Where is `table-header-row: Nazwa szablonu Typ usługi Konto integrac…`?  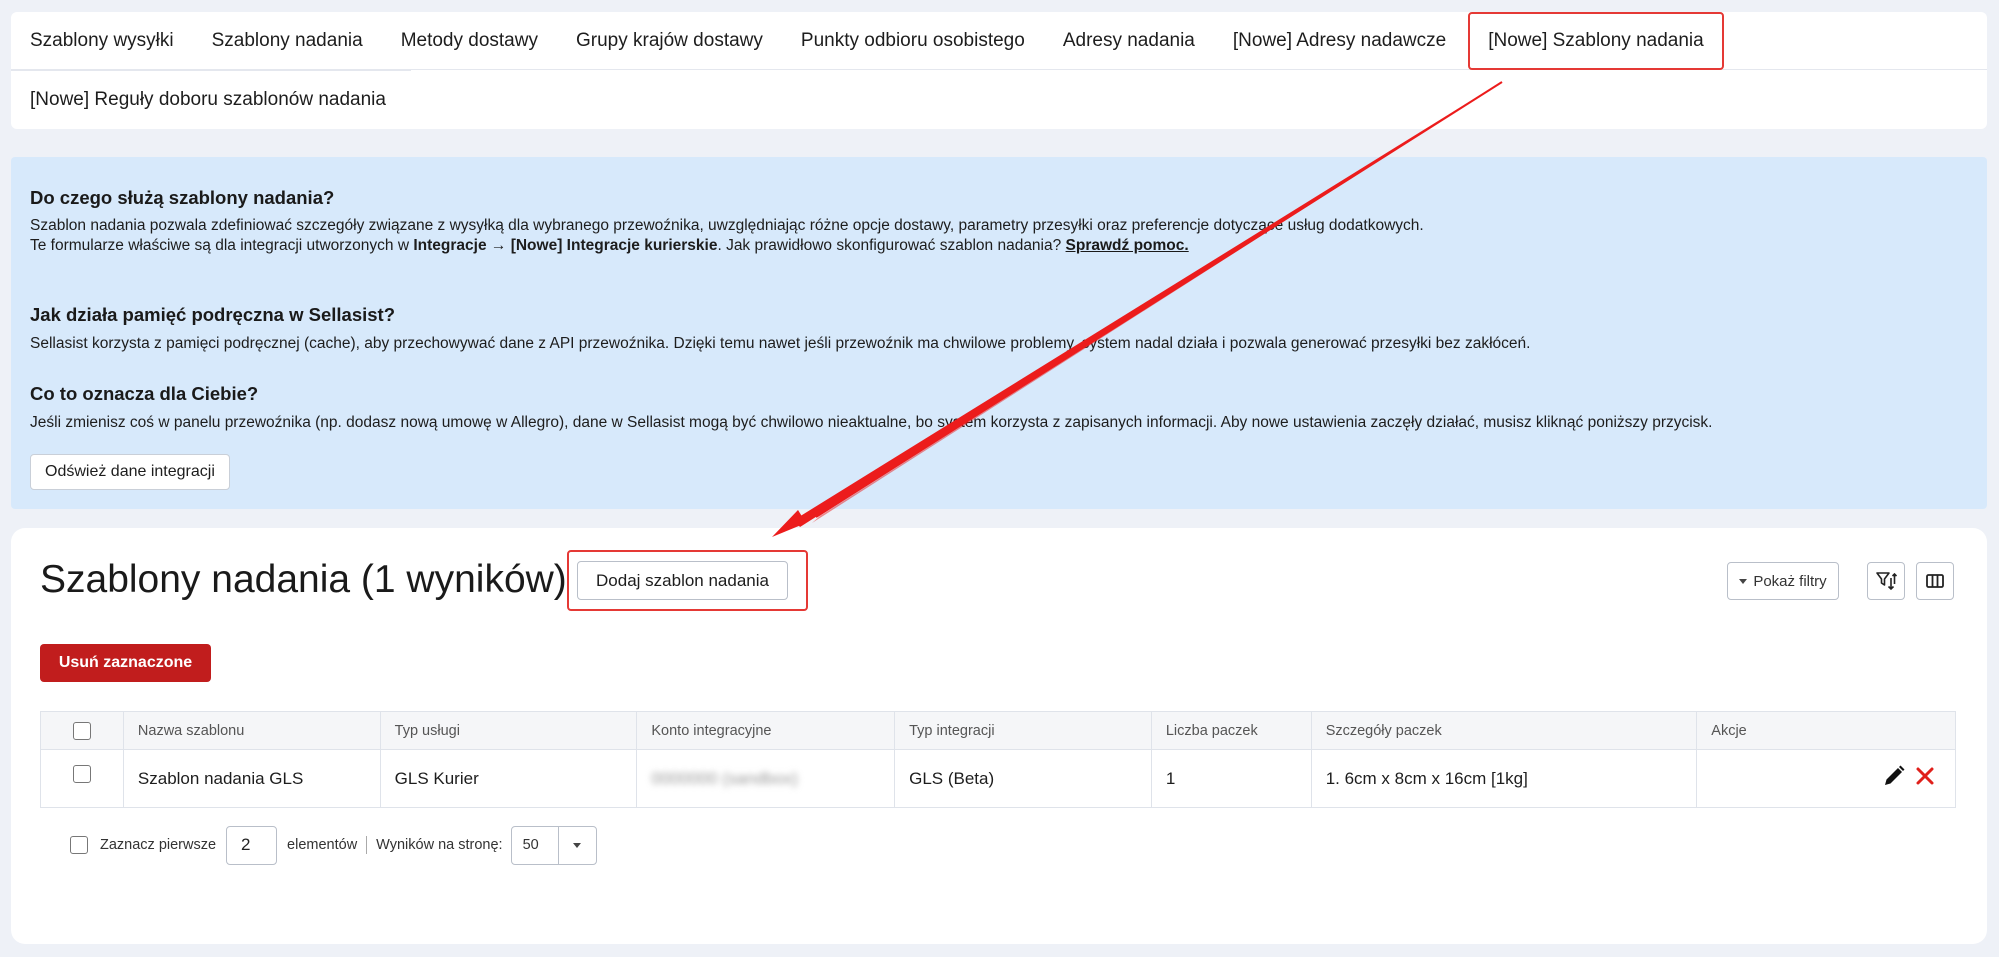 table-header-row: Nazwa szablonu Typ usługi Konto integrac… is located at coordinates (998, 731).